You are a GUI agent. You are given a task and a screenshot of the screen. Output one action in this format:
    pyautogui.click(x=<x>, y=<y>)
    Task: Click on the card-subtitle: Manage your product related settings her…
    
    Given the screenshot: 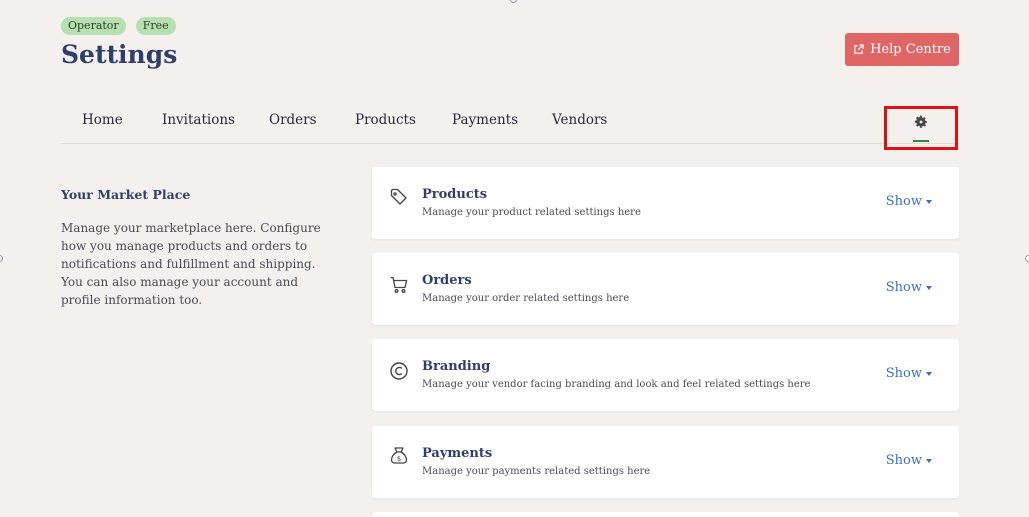 What is the action you would take?
    pyautogui.click(x=531, y=212)
    